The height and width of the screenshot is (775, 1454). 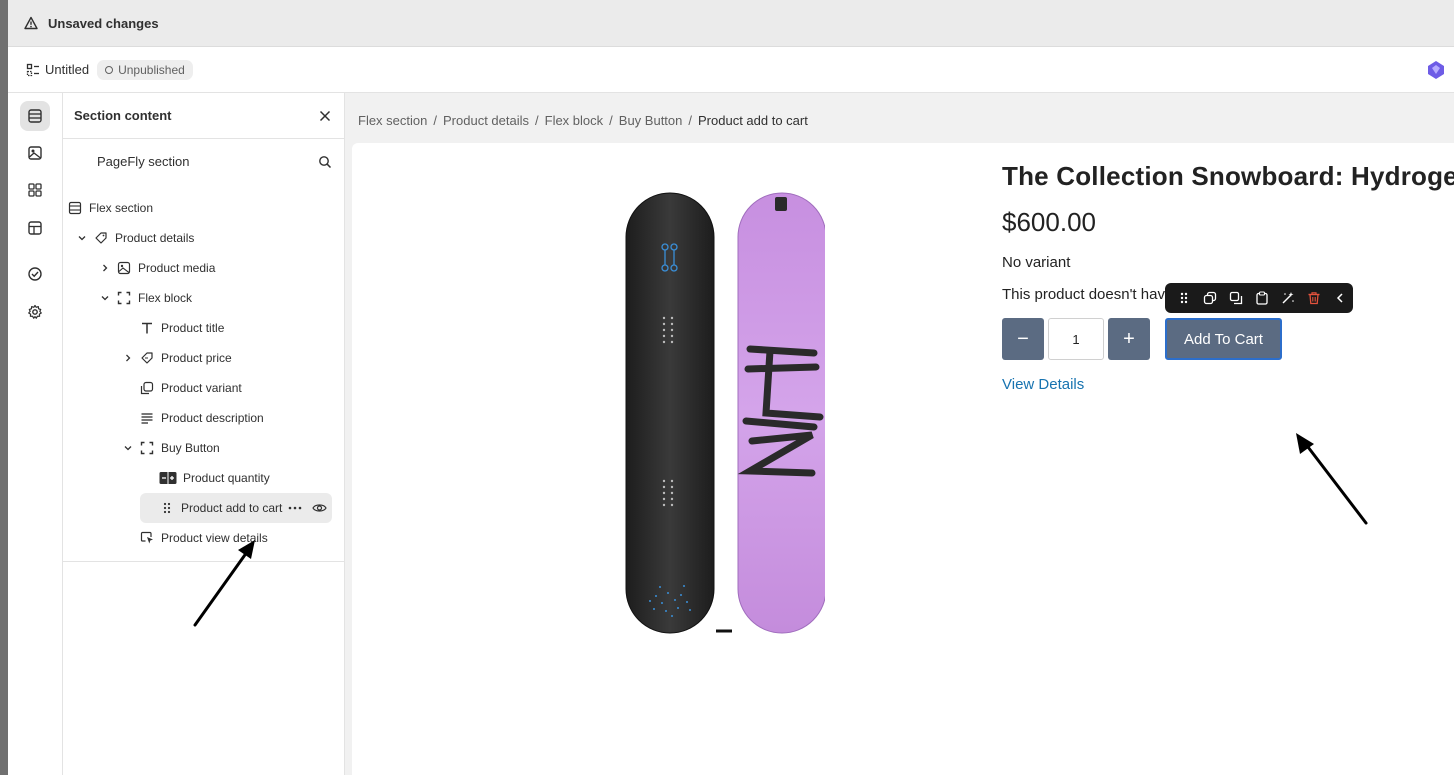 I want to click on drag-icon, so click(x=1184, y=298).